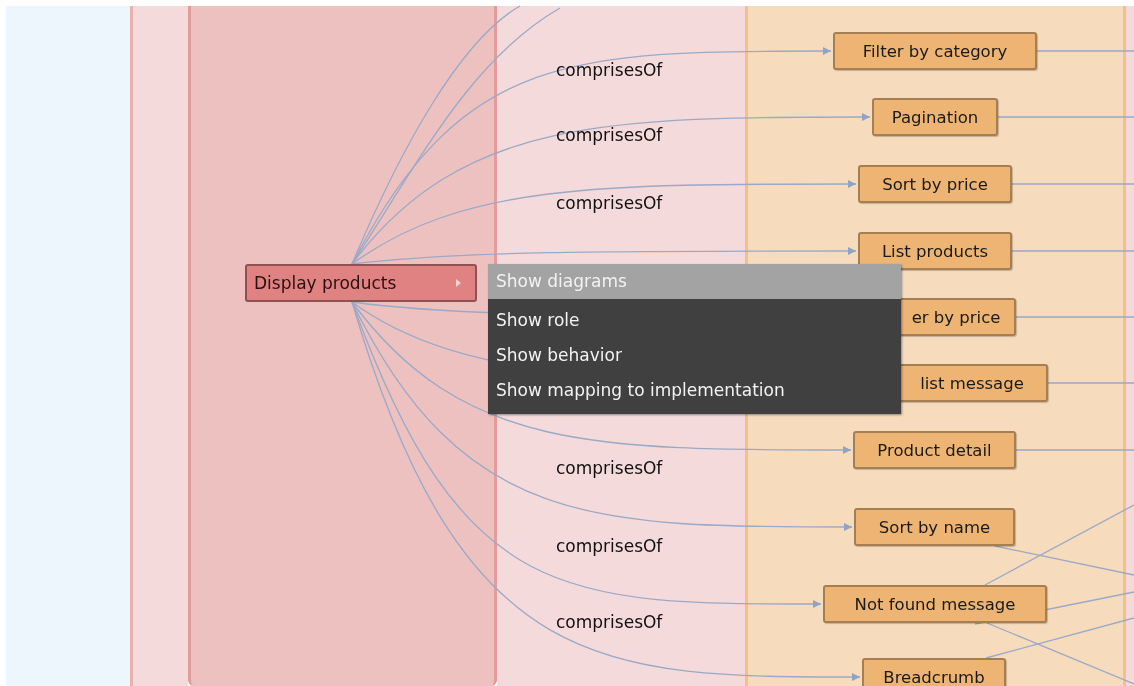 Image resolution: width=1134 pixels, height=686 pixels. I want to click on diagram-node: Not found message, so click(935, 604).